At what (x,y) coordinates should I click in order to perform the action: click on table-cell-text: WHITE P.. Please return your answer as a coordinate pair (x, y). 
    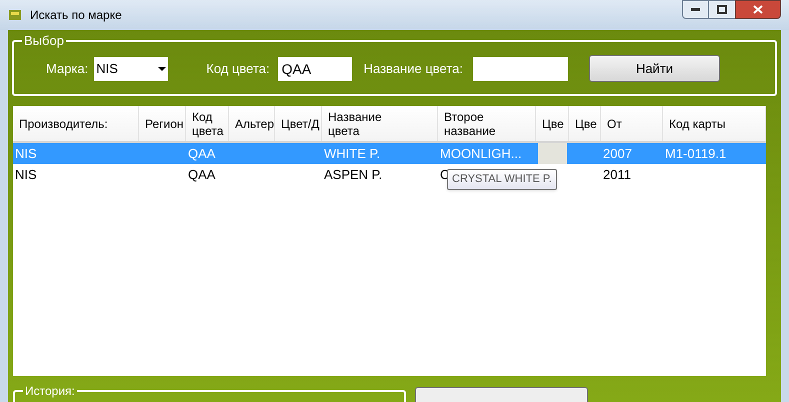
    Looking at the image, I should click on (352, 153).